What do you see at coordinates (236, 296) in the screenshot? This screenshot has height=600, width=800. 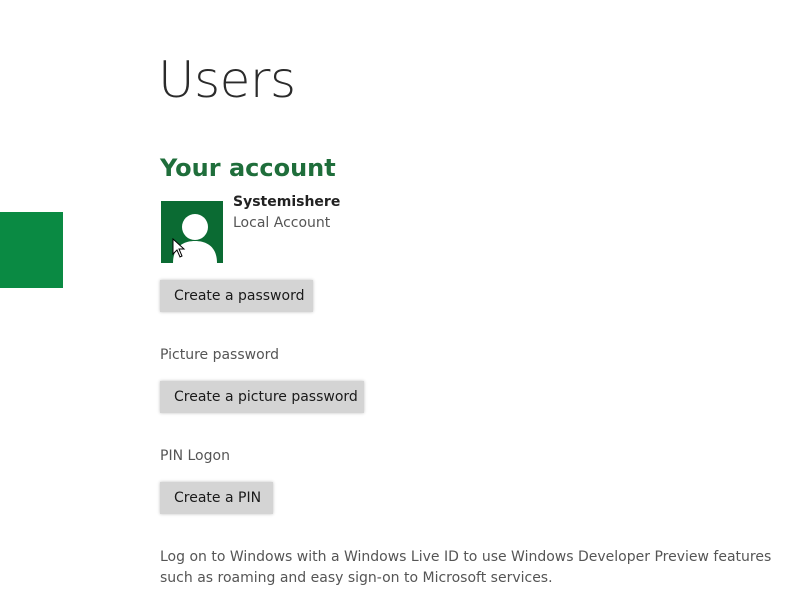 I see `create-password-button: Create a password` at bounding box center [236, 296].